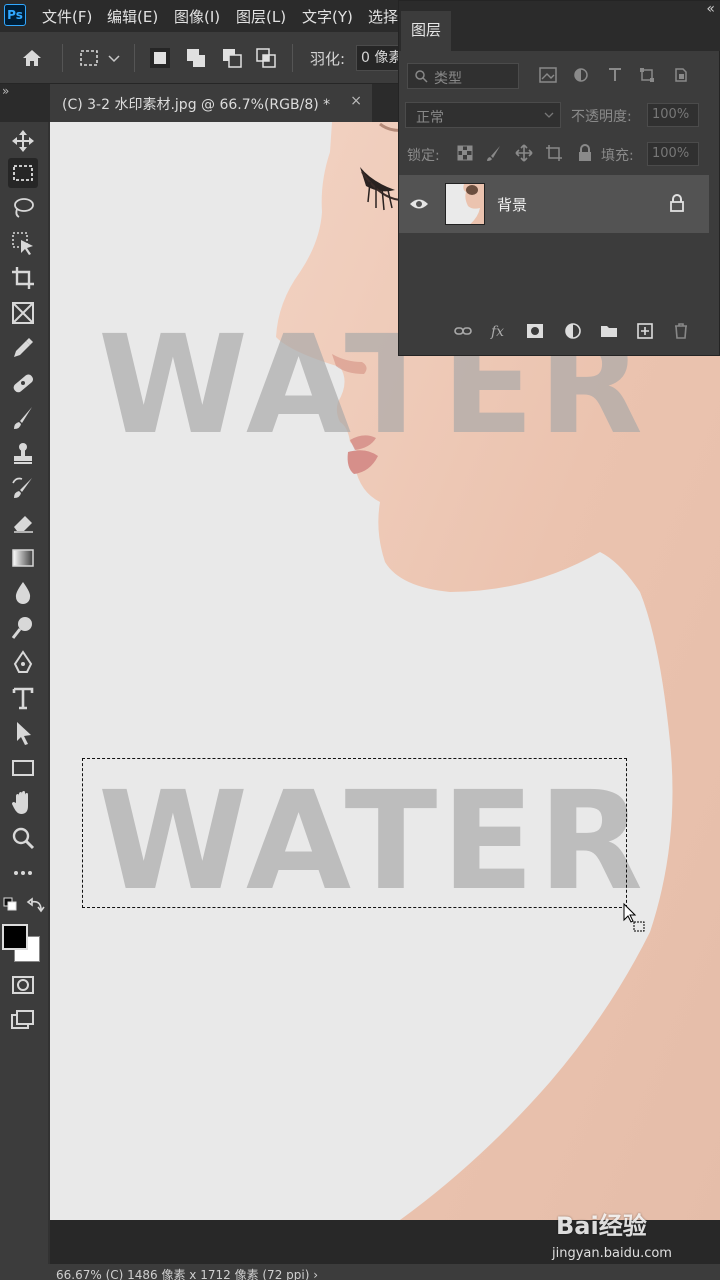 Image resolution: width=720 pixels, height=1280 pixels. What do you see at coordinates (32, 58) in the screenshot?
I see `home-icon` at bounding box center [32, 58].